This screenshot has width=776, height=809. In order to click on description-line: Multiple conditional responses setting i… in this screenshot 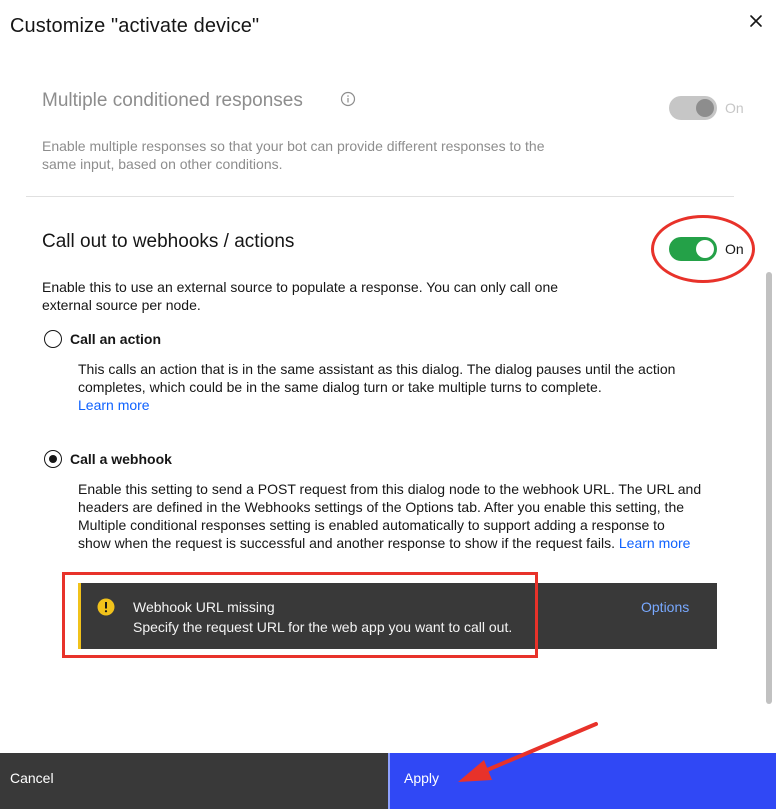, I will do `click(371, 525)`.